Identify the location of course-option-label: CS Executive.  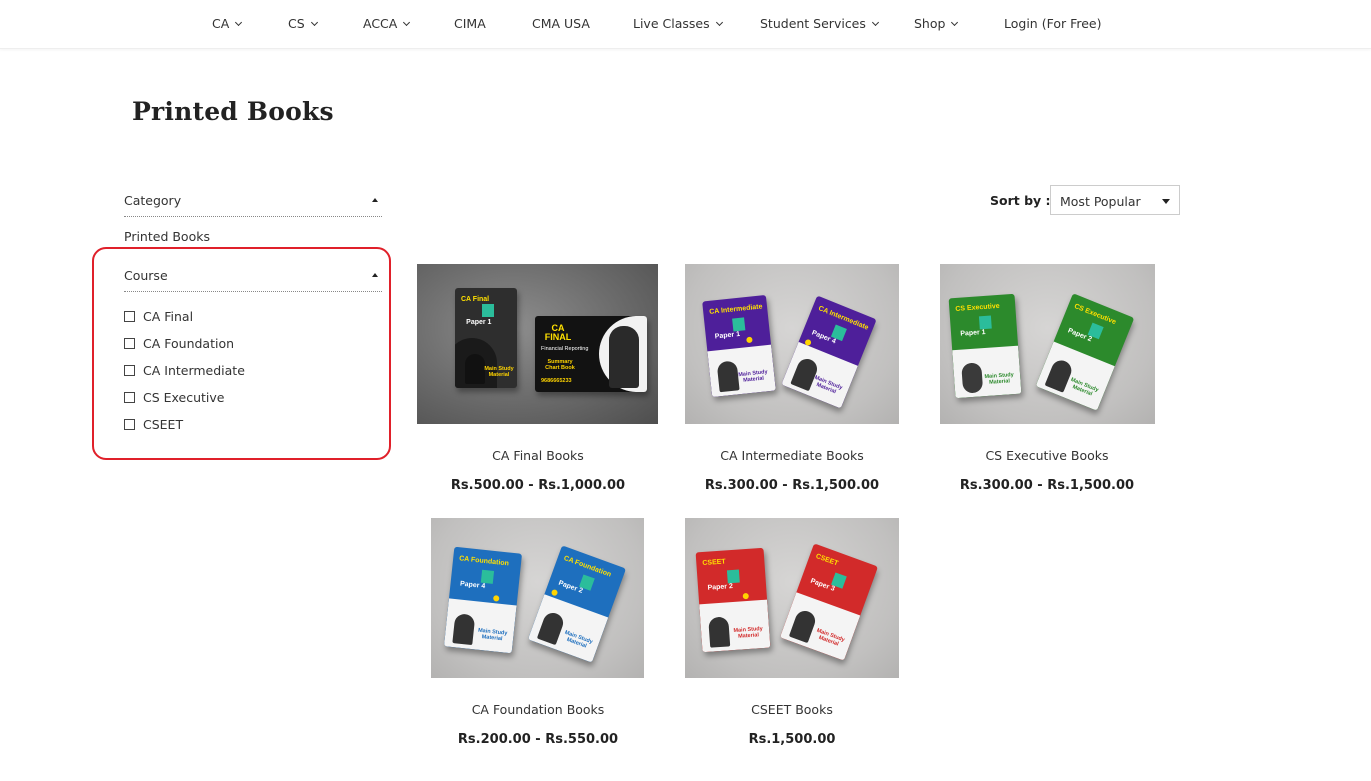
(184, 397).